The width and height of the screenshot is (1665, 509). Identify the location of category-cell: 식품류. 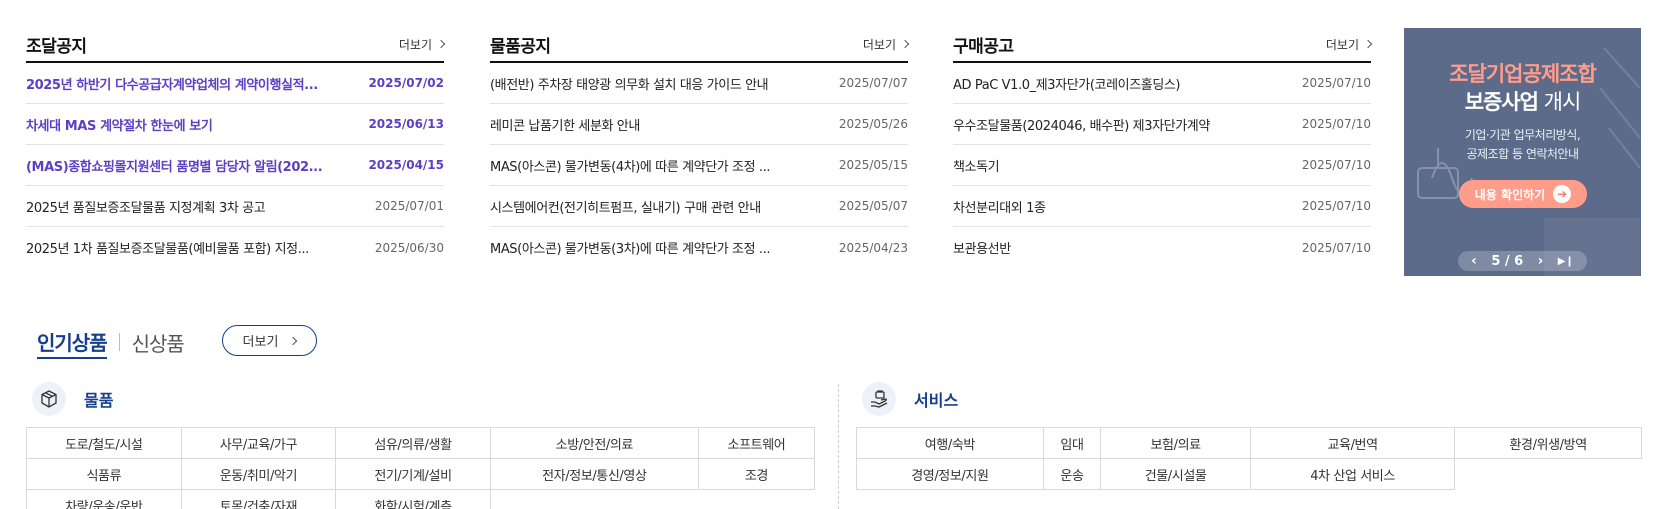
(104, 474).